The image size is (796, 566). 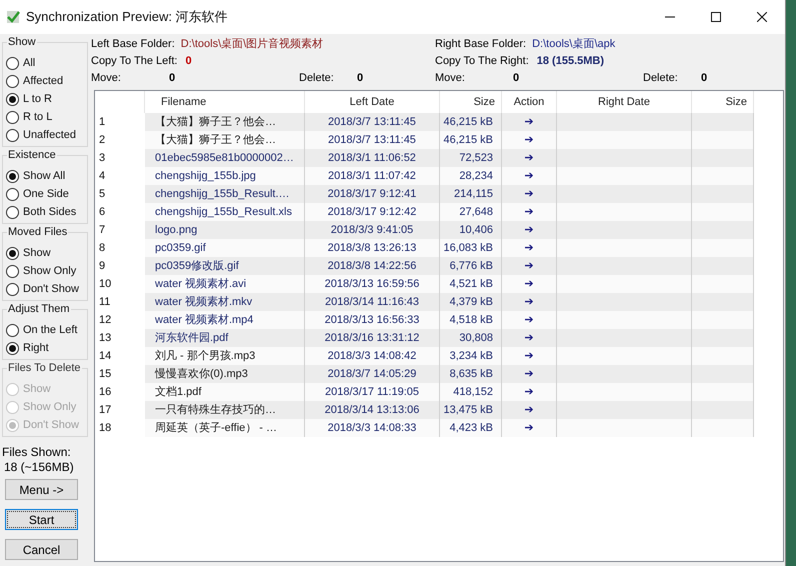 What do you see at coordinates (134, 61) in the screenshot?
I see `field-label: Copy To The Left:` at bounding box center [134, 61].